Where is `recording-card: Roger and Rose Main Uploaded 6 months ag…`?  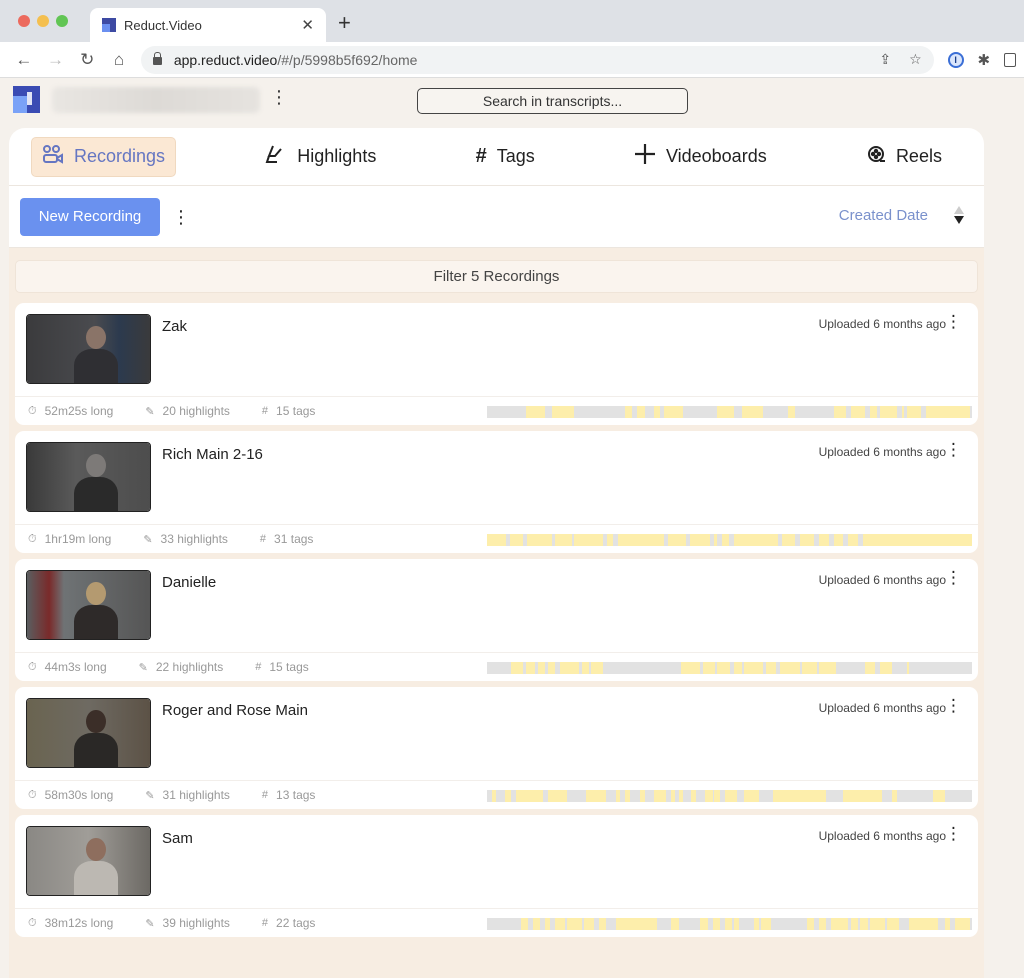
recording-card: Roger and Rose Main Uploaded 6 months ag… is located at coordinates (496, 748).